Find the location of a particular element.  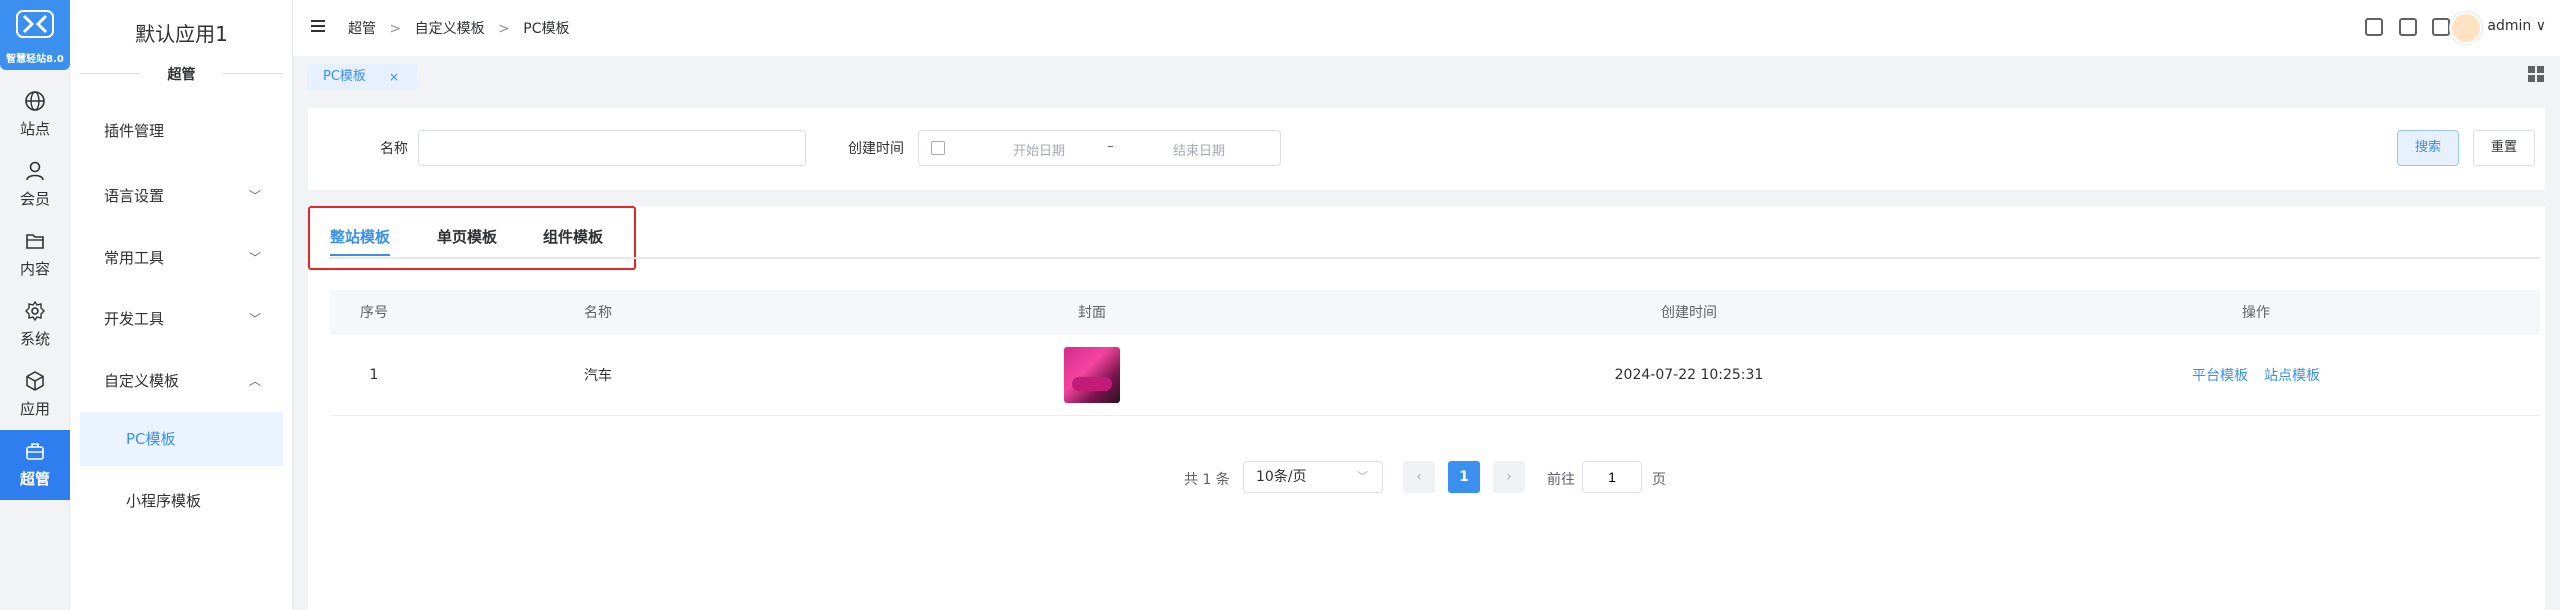

column-header: 创建时间 is located at coordinates (1689, 312).